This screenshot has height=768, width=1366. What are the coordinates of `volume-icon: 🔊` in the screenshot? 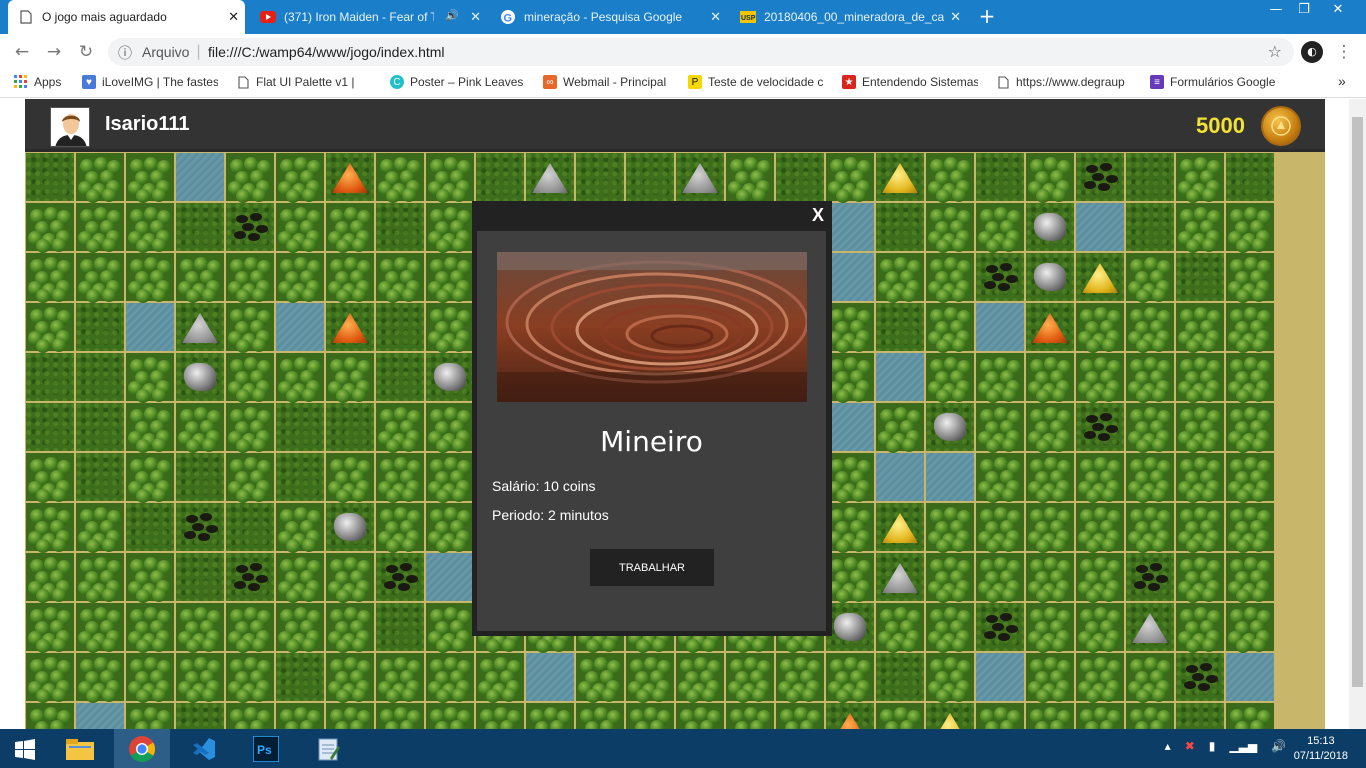 It's located at (1278, 746).